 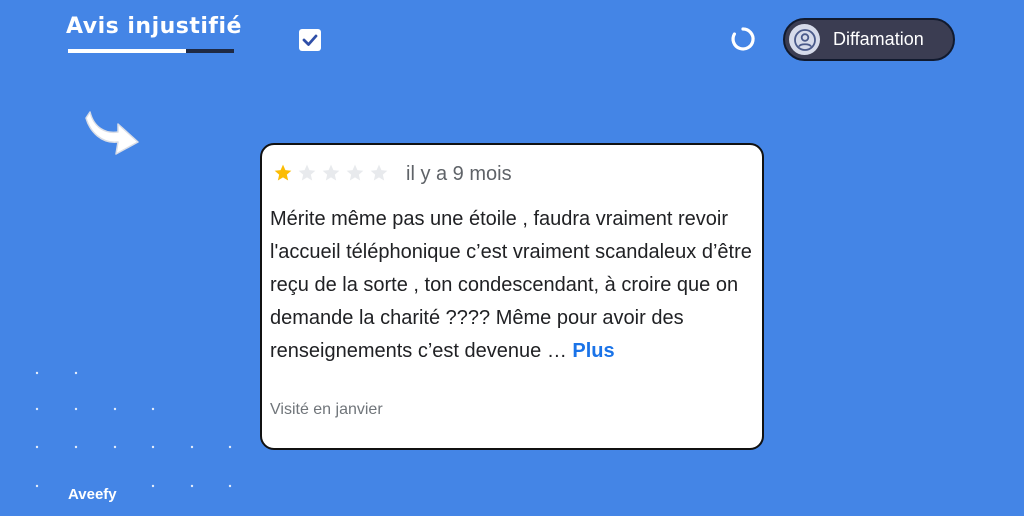 I want to click on more-link: Plus, so click(x=593, y=351).